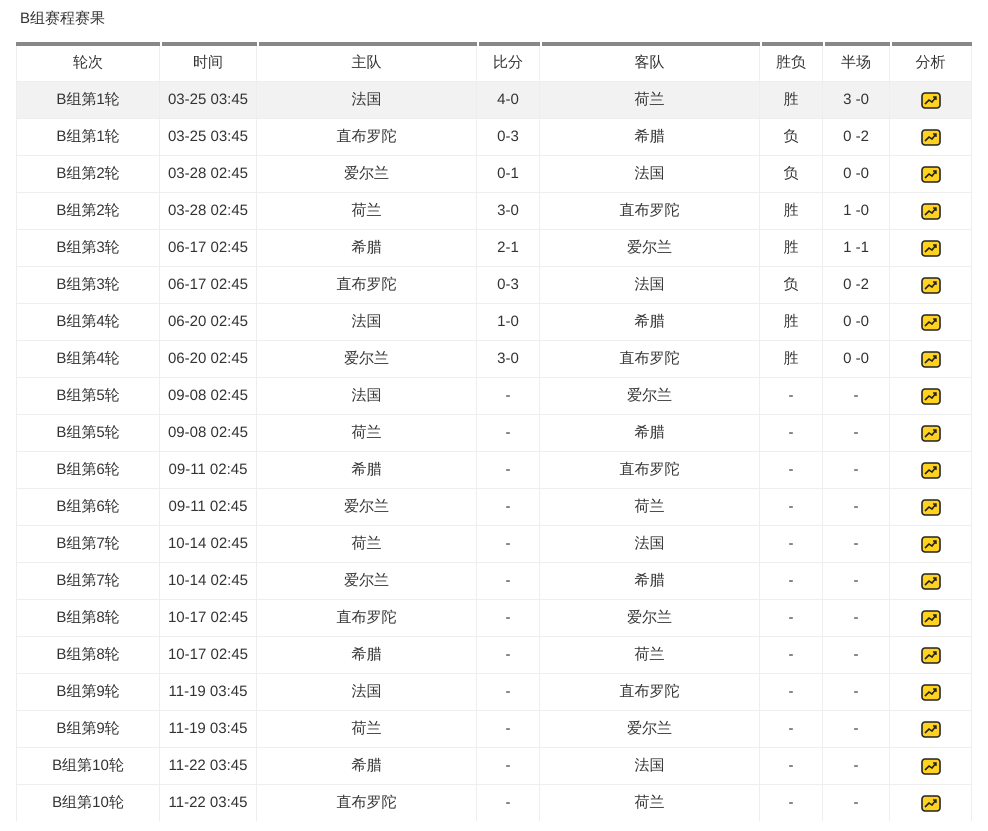 This screenshot has width=988, height=831. What do you see at coordinates (494, 432) in the screenshot?
I see `table-row: B组第5轮 09-08 02:45 荷兰 - 希腊 - -` at bounding box center [494, 432].